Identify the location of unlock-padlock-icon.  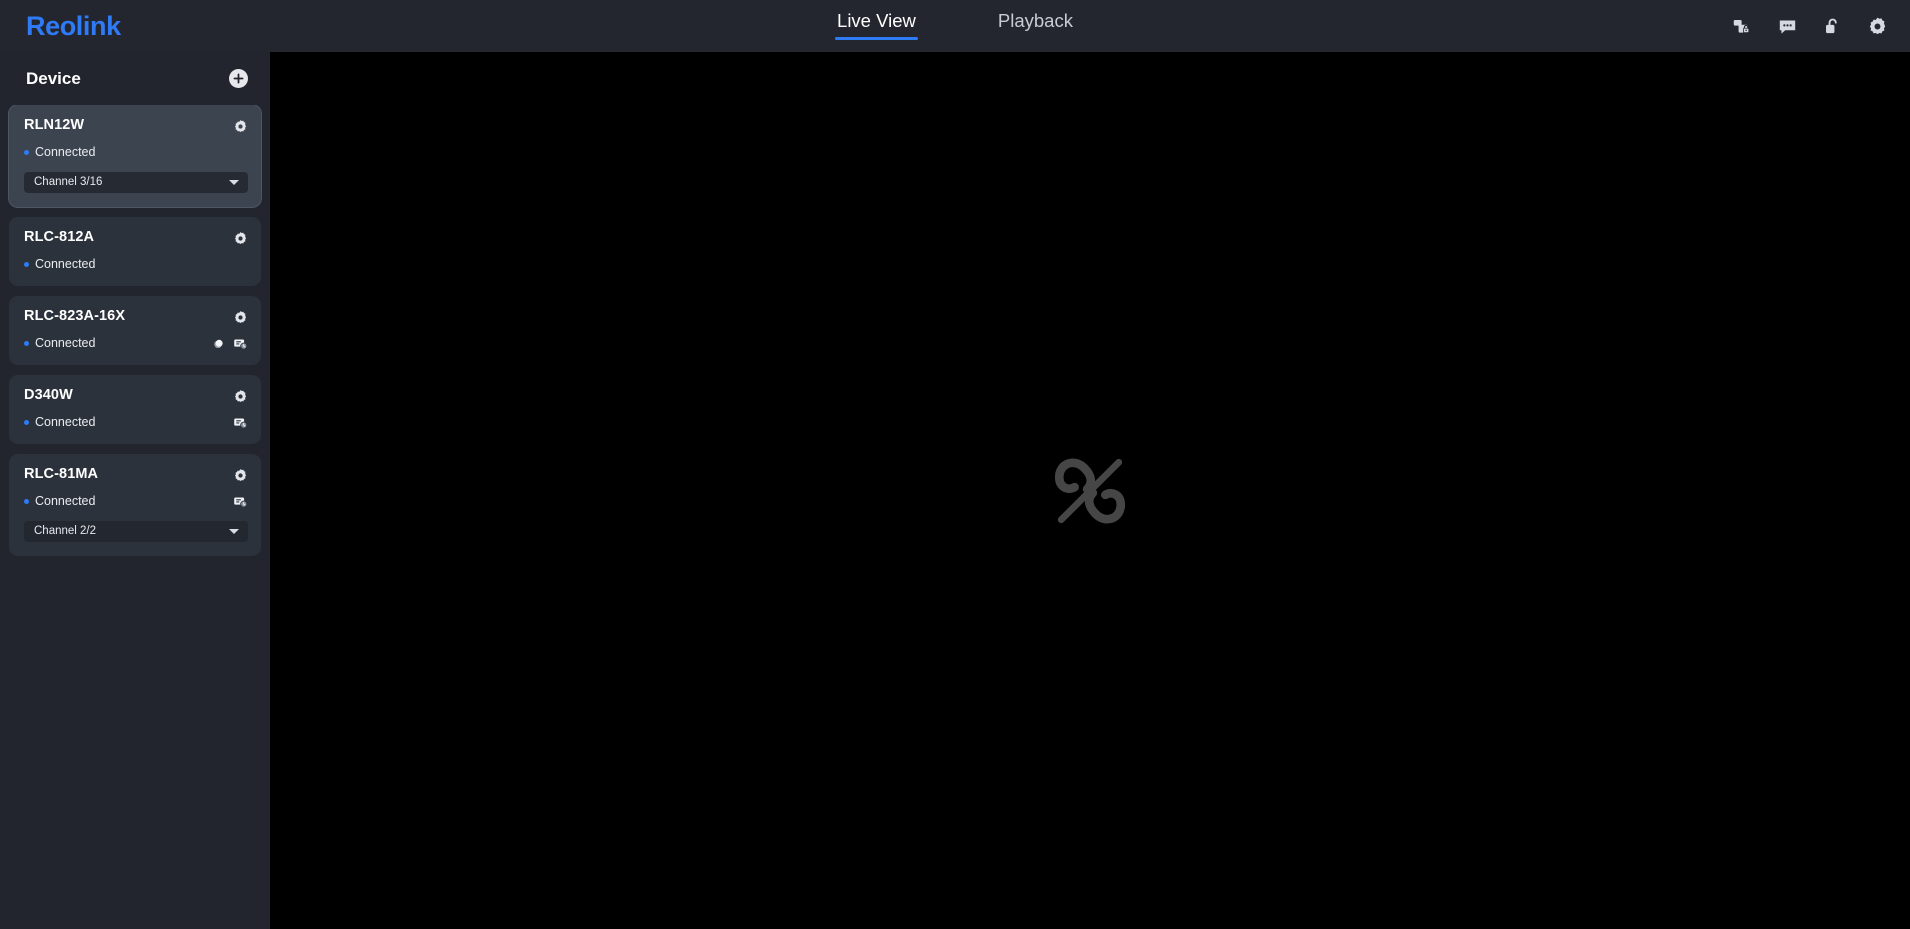
(1832, 26).